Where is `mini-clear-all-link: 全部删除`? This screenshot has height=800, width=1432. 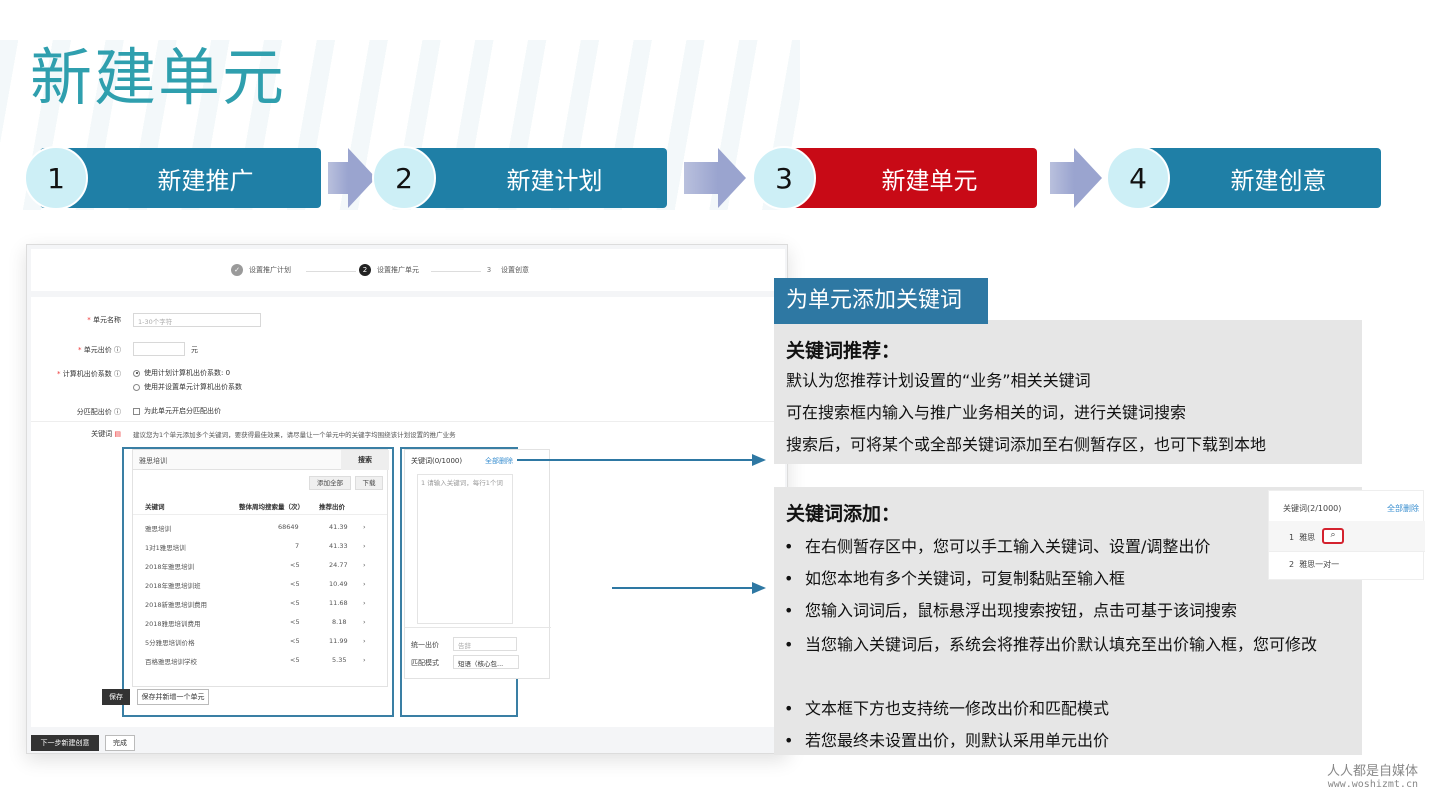 mini-clear-all-link: 全部删除 is located at coordinates (1403, 508).